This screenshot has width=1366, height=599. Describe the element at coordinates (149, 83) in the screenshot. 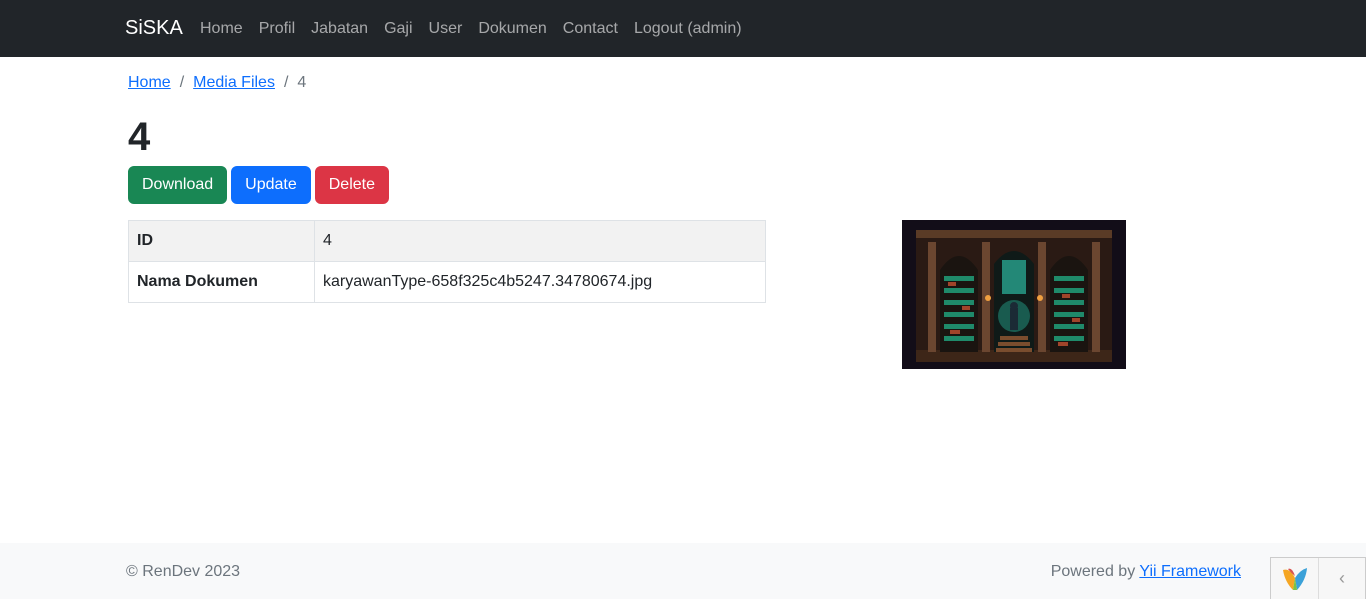

I see `breadcrumb-home-link: Home` at that location.